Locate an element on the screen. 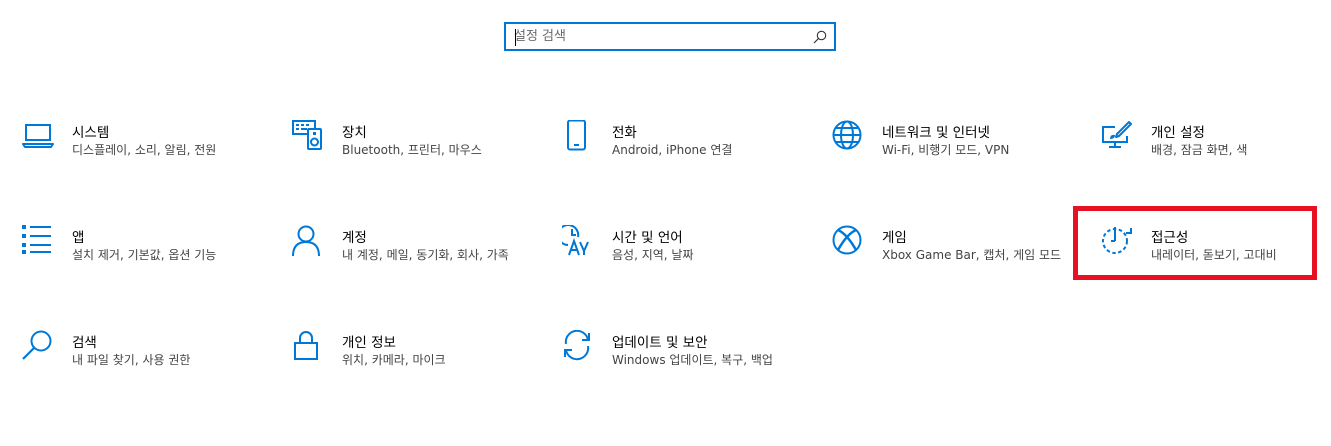  tile-title: 전화 is located at coordinates (624, 133).